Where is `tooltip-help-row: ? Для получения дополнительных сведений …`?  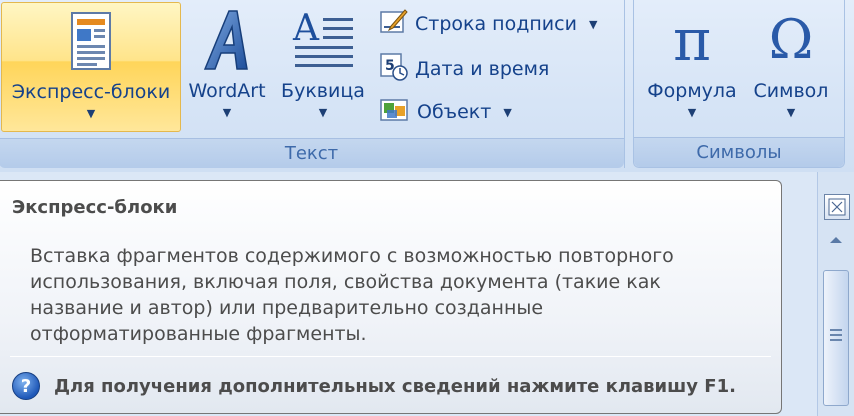 tooltip-help-row: ? Для получения дополнительных сведений … is located at coordinates (374, 386).